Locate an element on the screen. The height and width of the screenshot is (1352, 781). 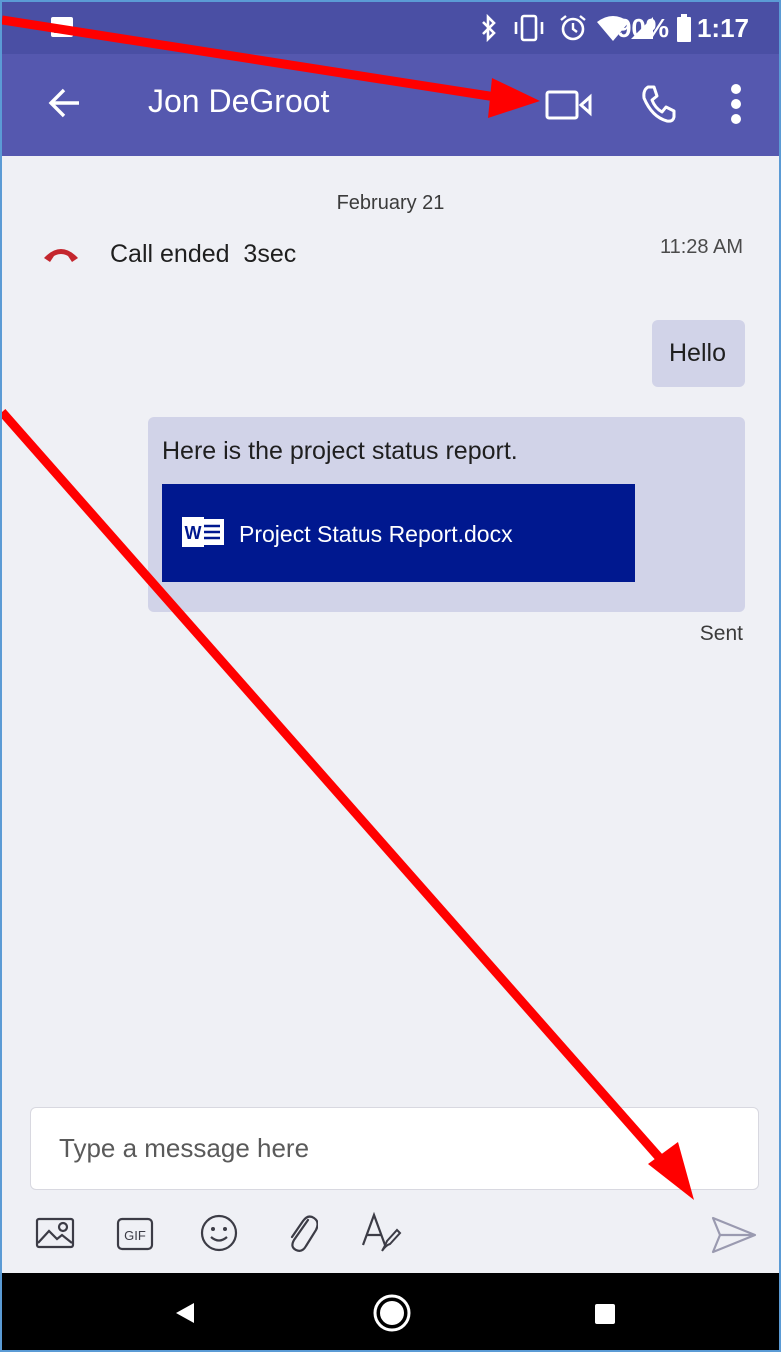
video-call-button is located at coordinates (569, 105).